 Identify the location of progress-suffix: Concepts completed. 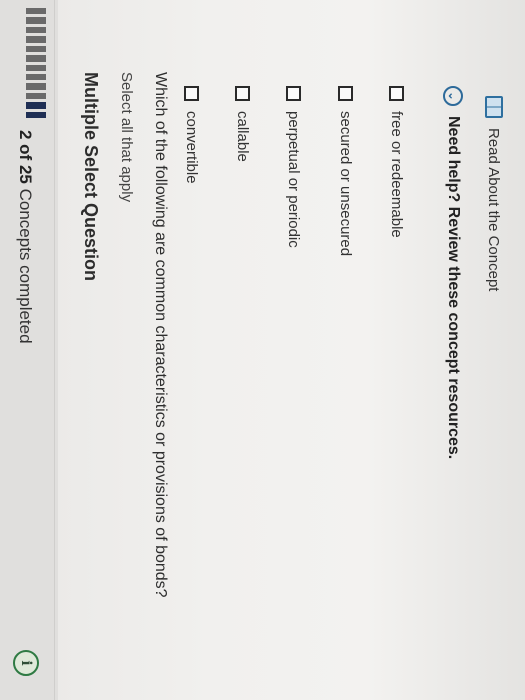
(25, 266).